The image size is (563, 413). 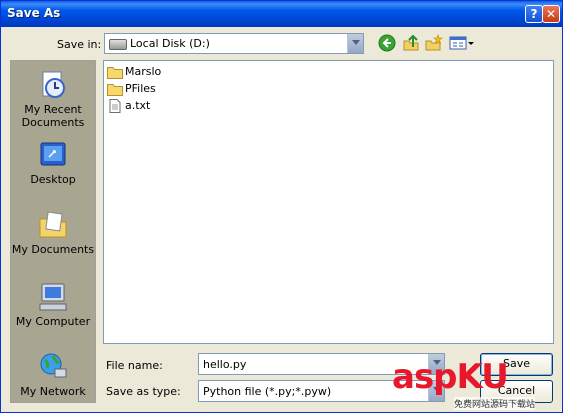 What do you see at coordinates (53, 116) in the screenshot?
I see `place-label: My Recent Documents` at bounding box center [53, 116].